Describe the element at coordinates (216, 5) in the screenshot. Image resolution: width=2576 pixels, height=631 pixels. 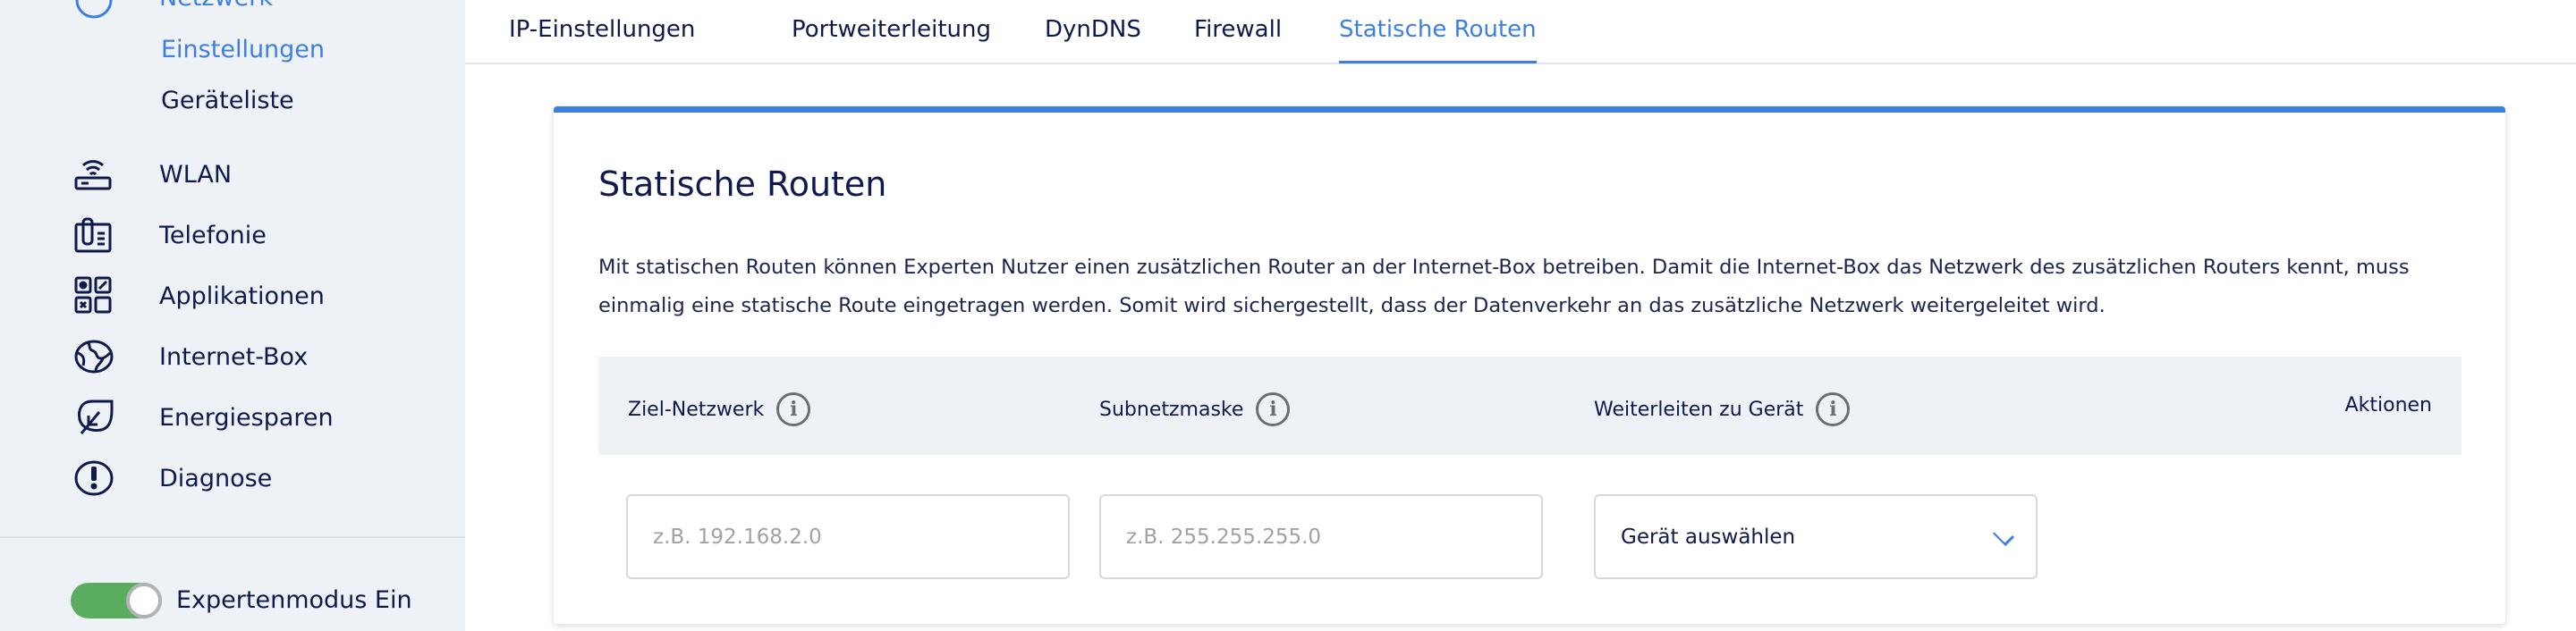
I see `sidebar-section-netzwerk: Netzwerk` at that location.